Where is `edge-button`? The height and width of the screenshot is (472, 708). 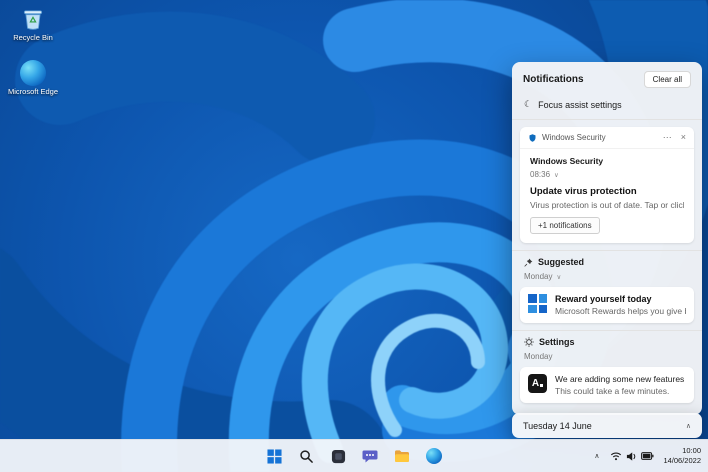 edge-button is located at coordinates (434, 456).